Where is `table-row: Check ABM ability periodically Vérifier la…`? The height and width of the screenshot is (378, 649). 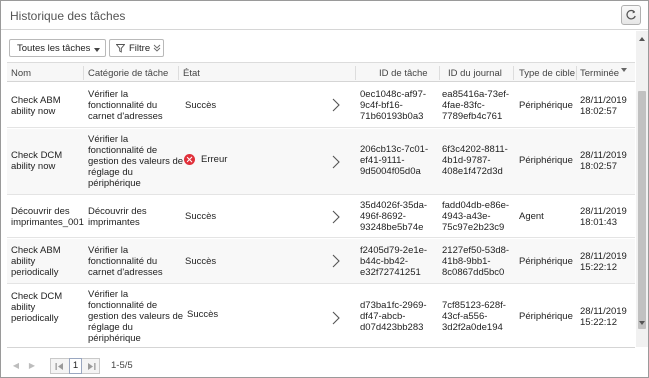
table-row: Check ABM ability periodically Vérifier la… is located at coordinates (321, 261).